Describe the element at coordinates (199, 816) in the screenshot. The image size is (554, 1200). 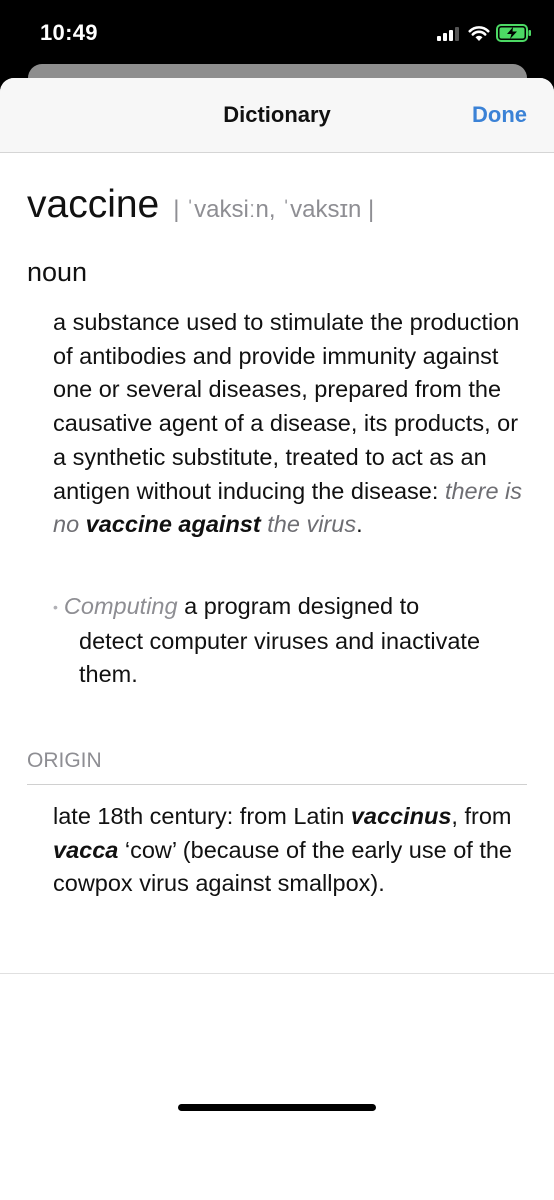
I see `origin-t1: late 18th century: from Latin` at that location.